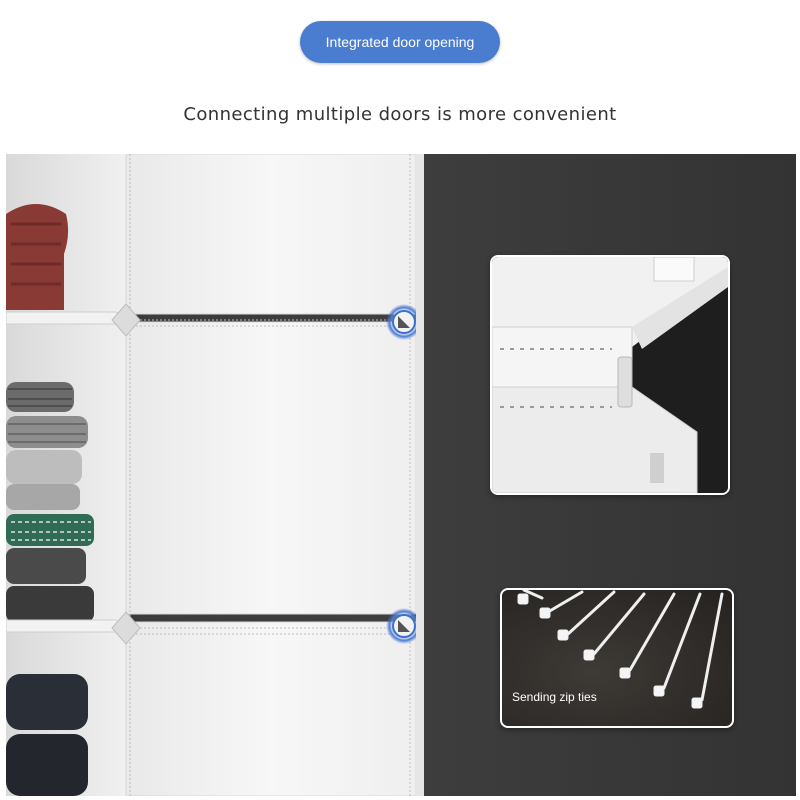  I want to click on zip-ties-illustration, so click(620, 649).